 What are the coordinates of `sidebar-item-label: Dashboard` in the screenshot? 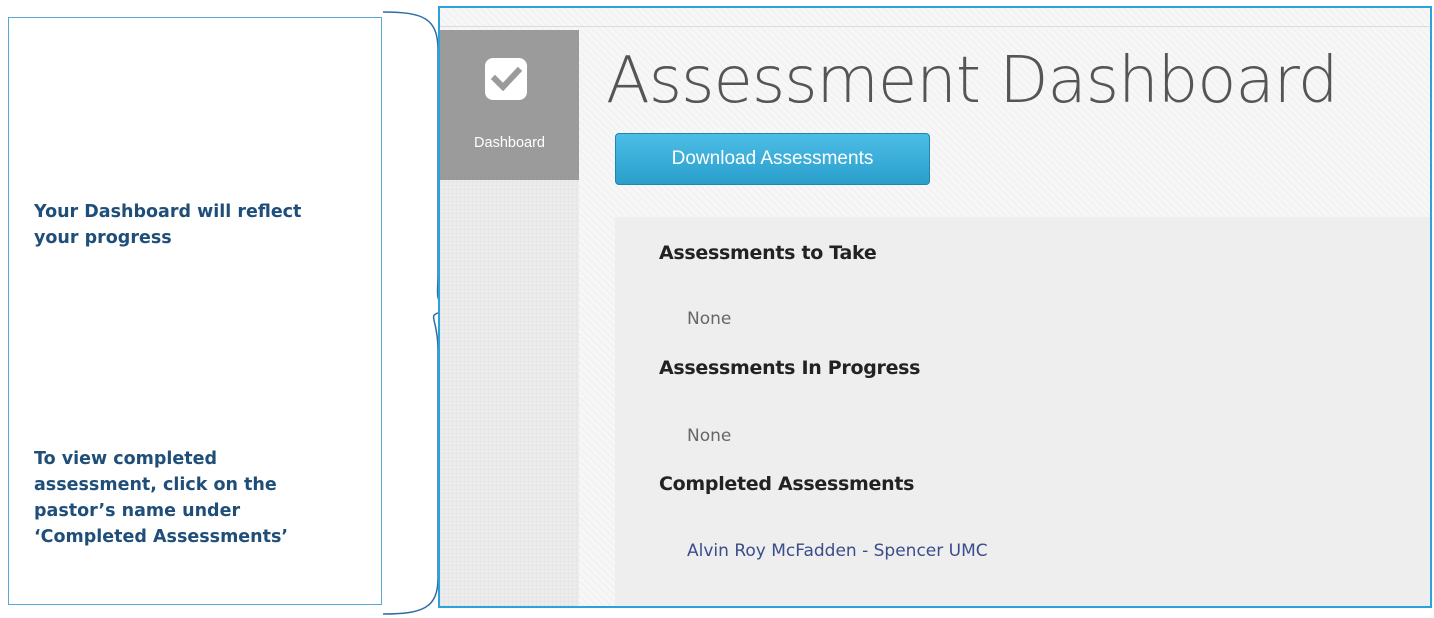 It's located at (509, 143).